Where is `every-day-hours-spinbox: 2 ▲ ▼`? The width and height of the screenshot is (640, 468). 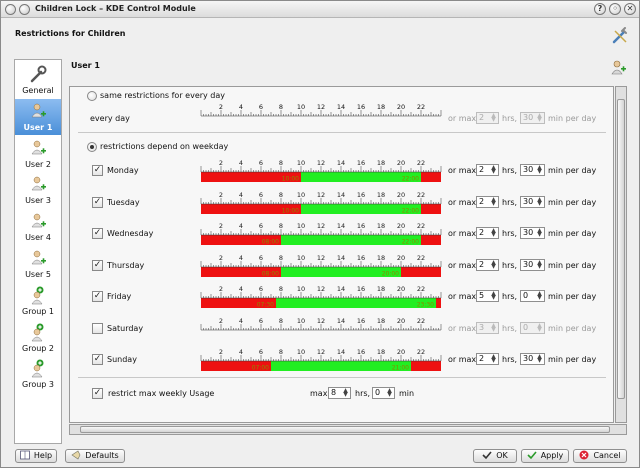
every-day-hours-spinbox: 2 ▲ ▼ is located at coordinates (487, 118).